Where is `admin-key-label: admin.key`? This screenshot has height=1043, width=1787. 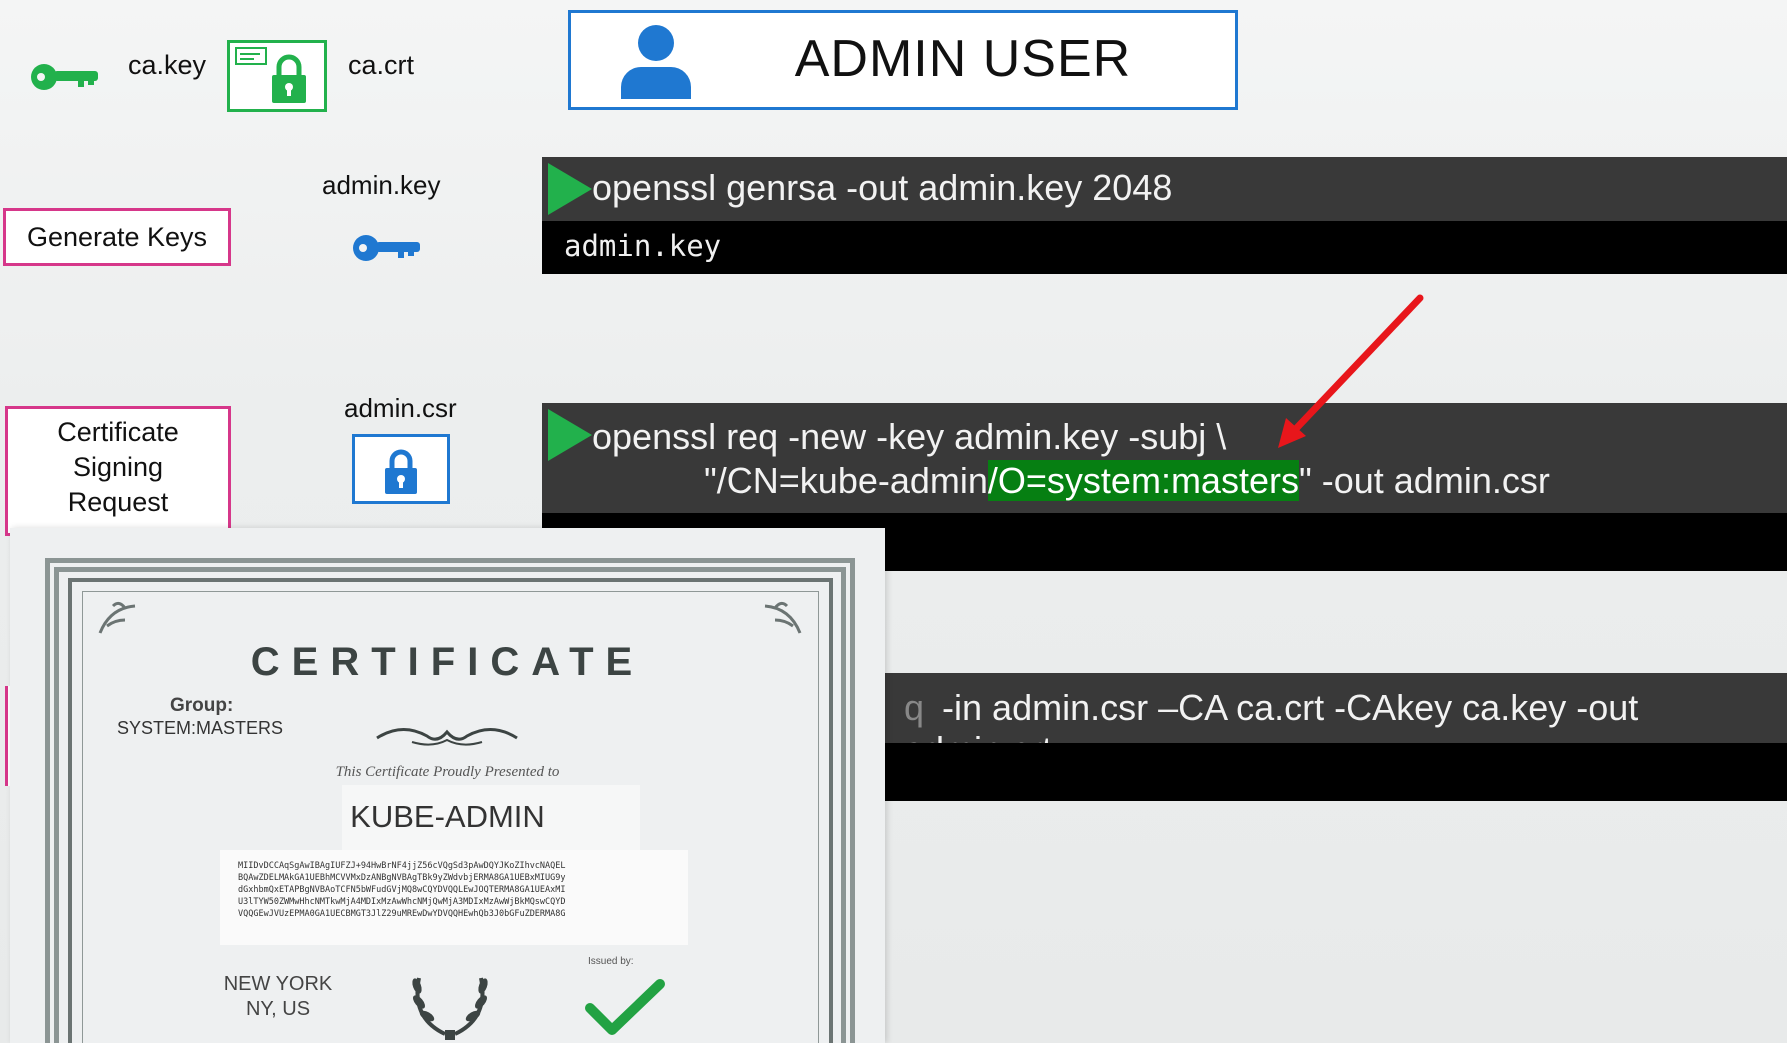 admin-key-label: admin.key is located at coordinates (381, 185).